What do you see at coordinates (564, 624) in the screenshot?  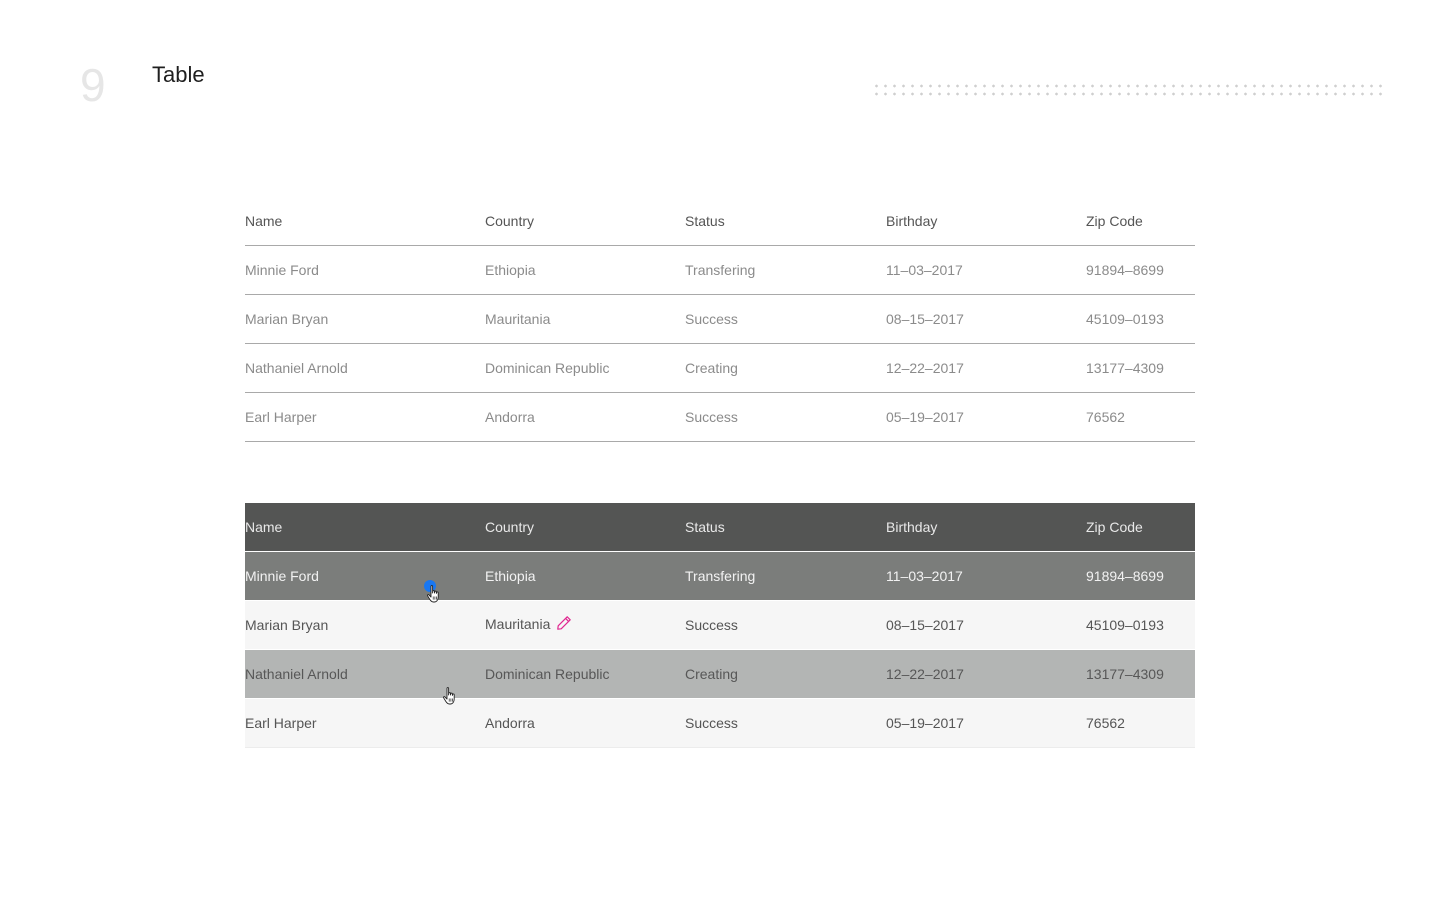 I see `pencil-icon` at bounding box center [564, 624].